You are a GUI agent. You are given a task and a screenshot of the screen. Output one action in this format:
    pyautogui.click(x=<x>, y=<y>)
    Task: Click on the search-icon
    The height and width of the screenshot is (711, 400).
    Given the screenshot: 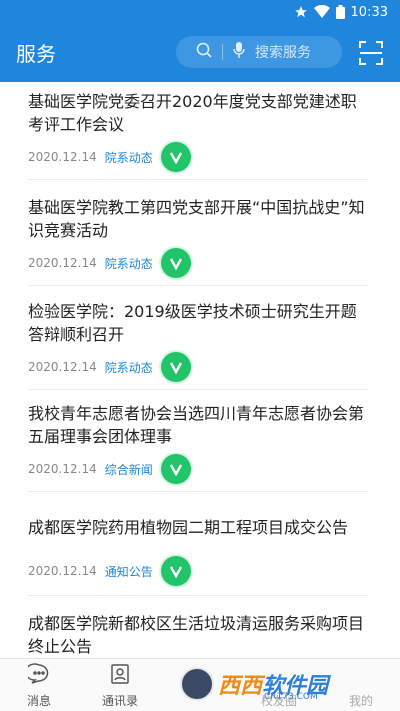 What is the action you would take?
    pyautogui.click(x=204, y=52)
    